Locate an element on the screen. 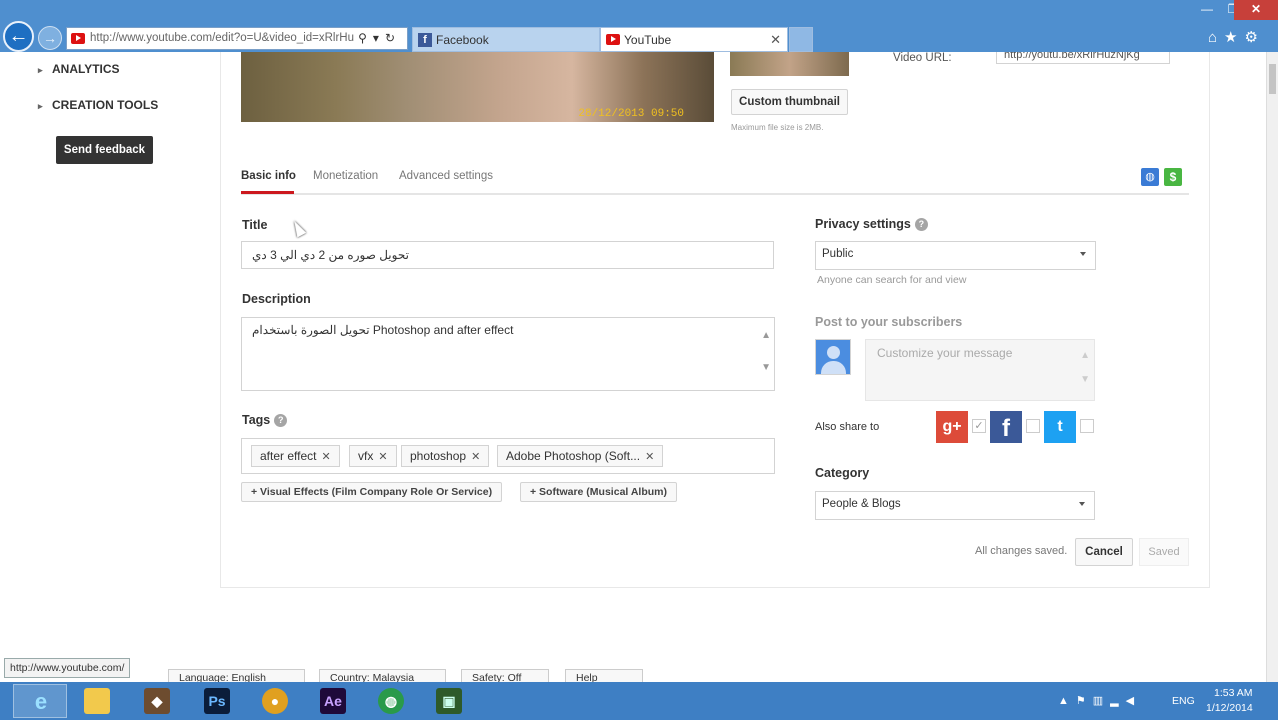  tag-chip: after effect ✕ is located at coordinates (295, 456).